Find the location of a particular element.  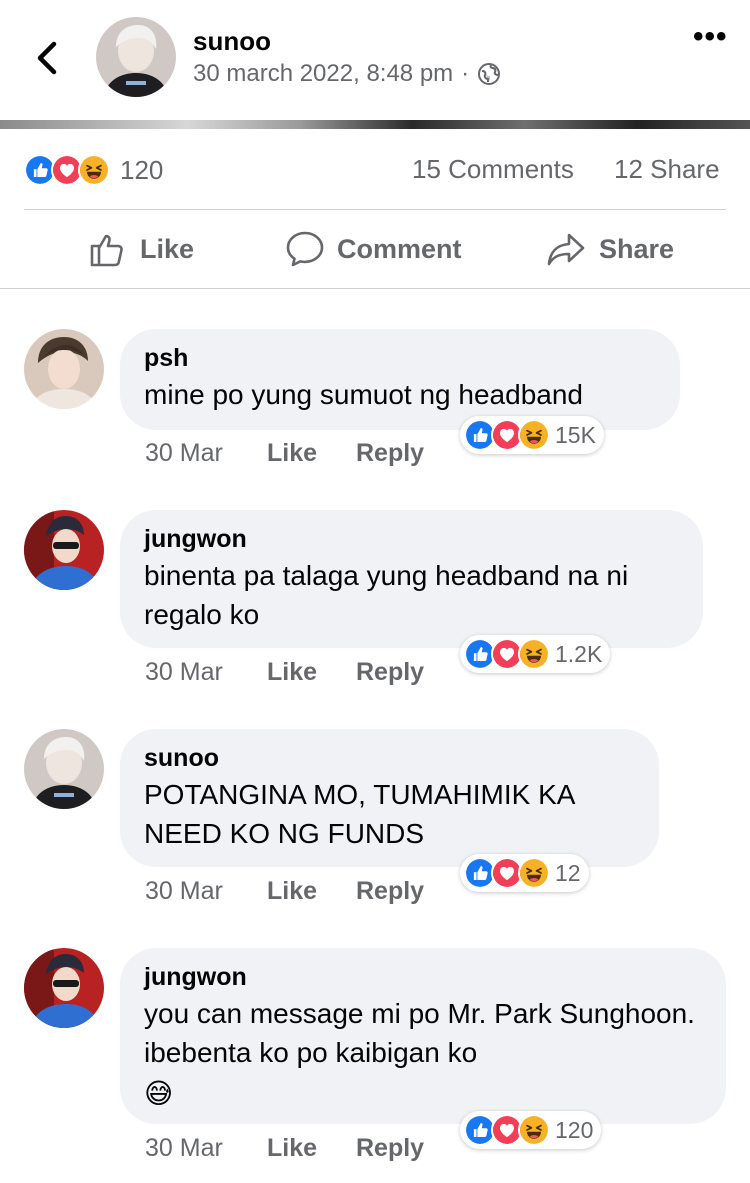

comments-count: 15 Comments is located at coordinates (493, 169).